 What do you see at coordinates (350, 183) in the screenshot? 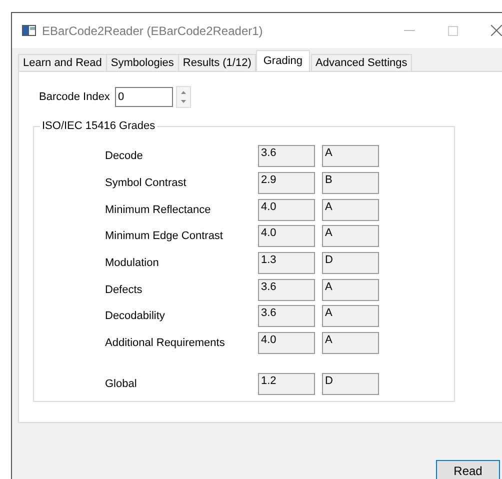
I see `grade-box: B` at bounding box center [350, 183].